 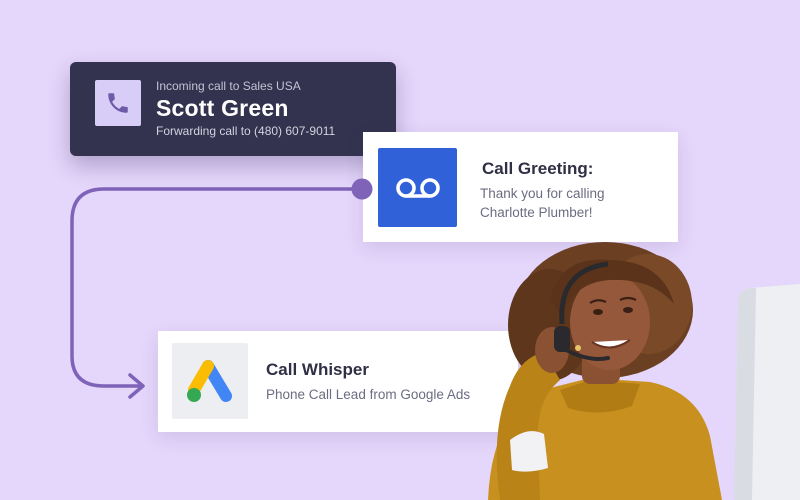 What do you see at coordinates (210, 381) in the screenshot?
I see `google-ads-icon` at bounding box center [210, 381].